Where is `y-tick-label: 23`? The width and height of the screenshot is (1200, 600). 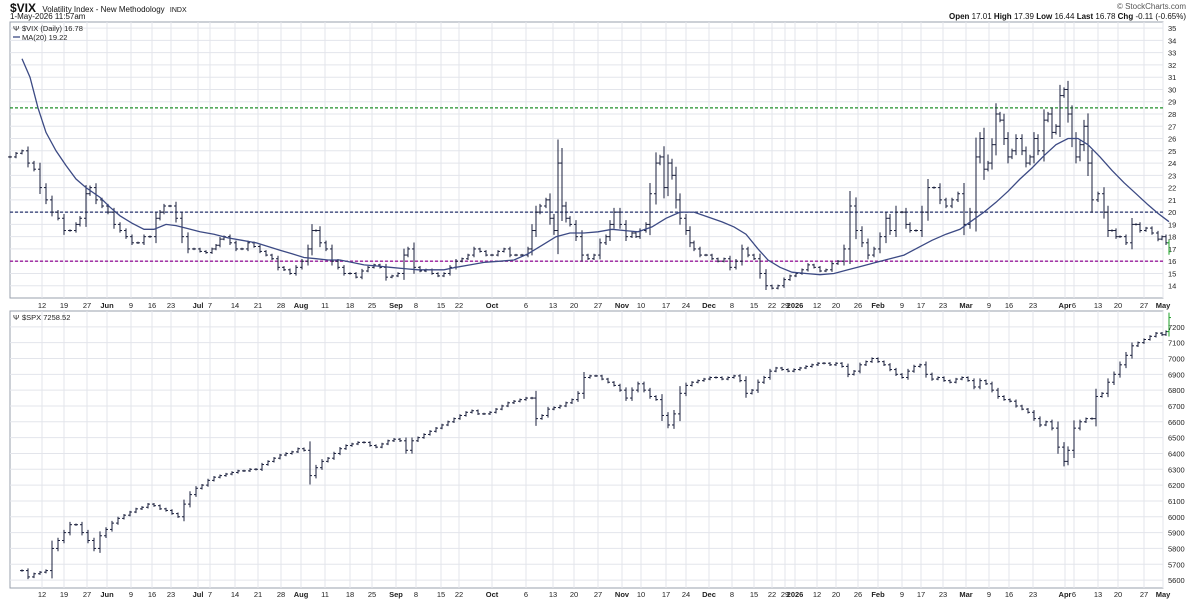
y-tick-label: 23 is located at coordinates (1172, 175).